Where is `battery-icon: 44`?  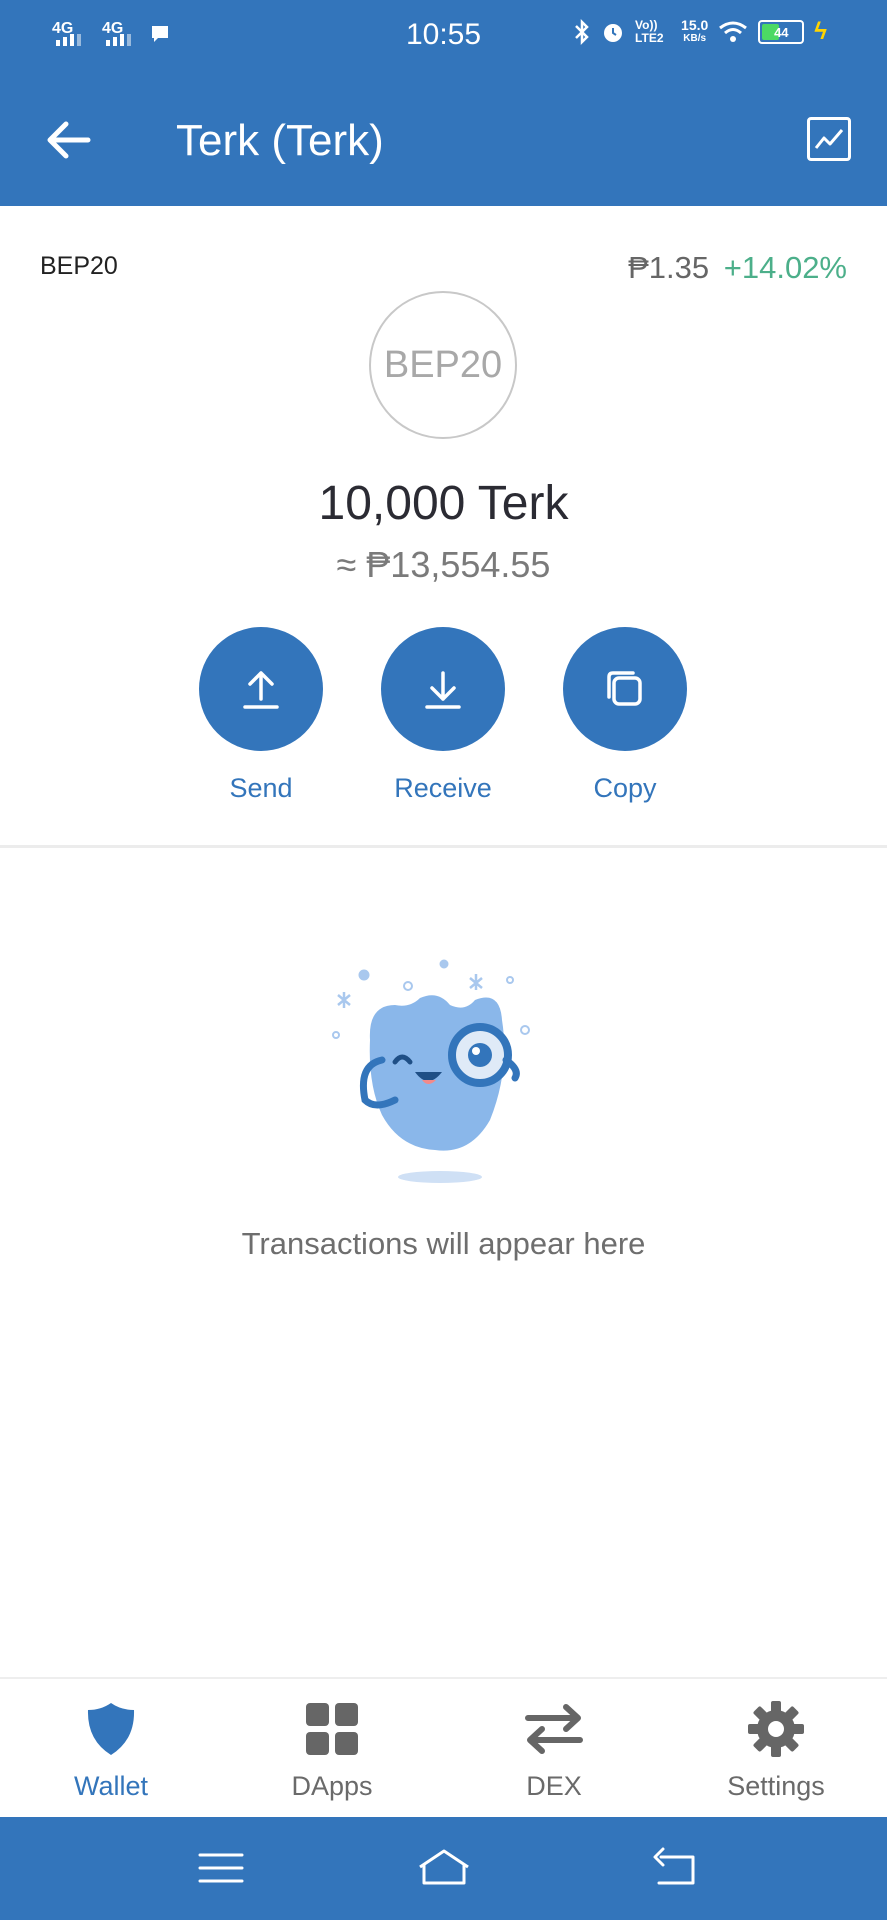 battery-icon: 44 is located at coordinates (781, 32).